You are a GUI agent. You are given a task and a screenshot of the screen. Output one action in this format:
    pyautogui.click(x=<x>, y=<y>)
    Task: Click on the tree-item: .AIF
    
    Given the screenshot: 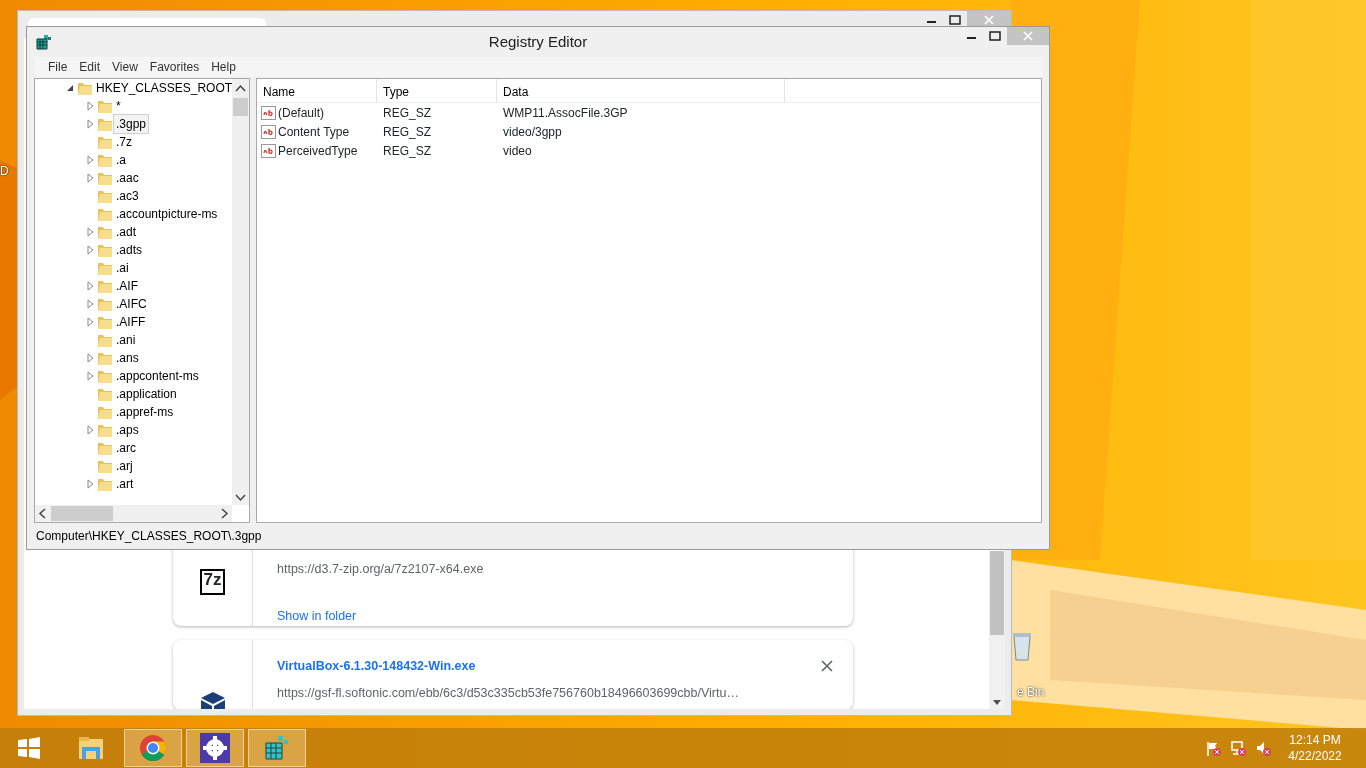 What is the action you would take?
    pyautogui.click(x=127, y=286)
    